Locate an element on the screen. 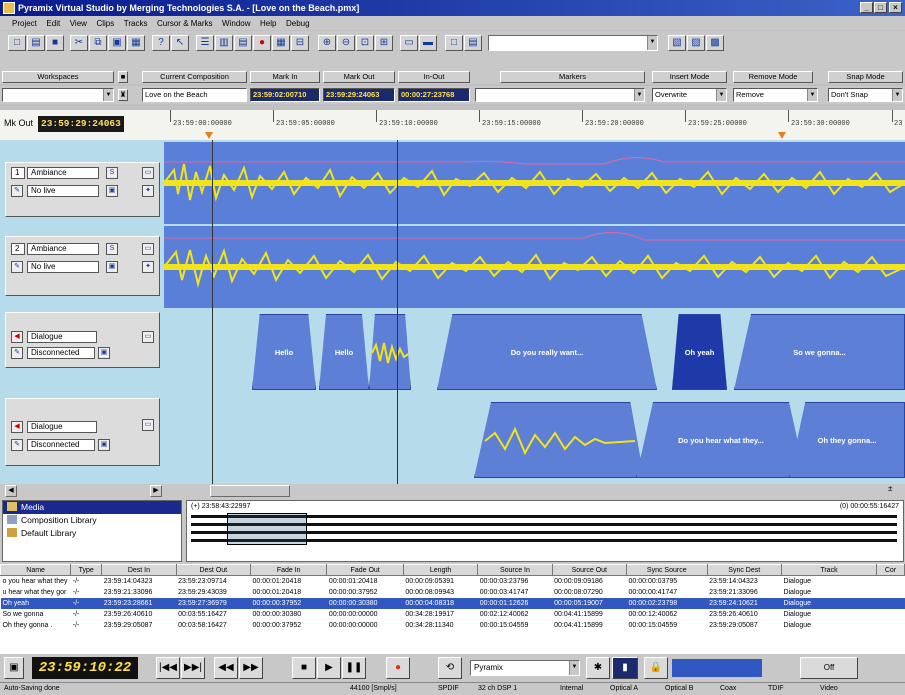 The height and width of the screenshot is (695, 905). go-to-end-button: ▶▶| is located at coordinates (193, 668).